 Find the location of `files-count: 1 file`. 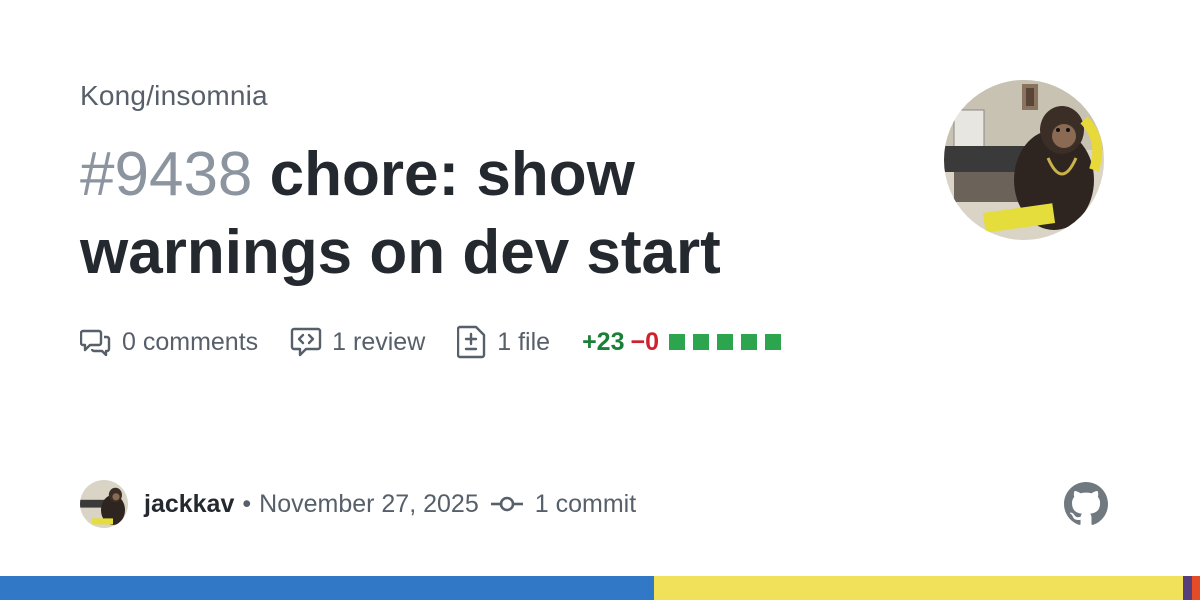

files-count: 1 file is located at coordinates (524, 341).